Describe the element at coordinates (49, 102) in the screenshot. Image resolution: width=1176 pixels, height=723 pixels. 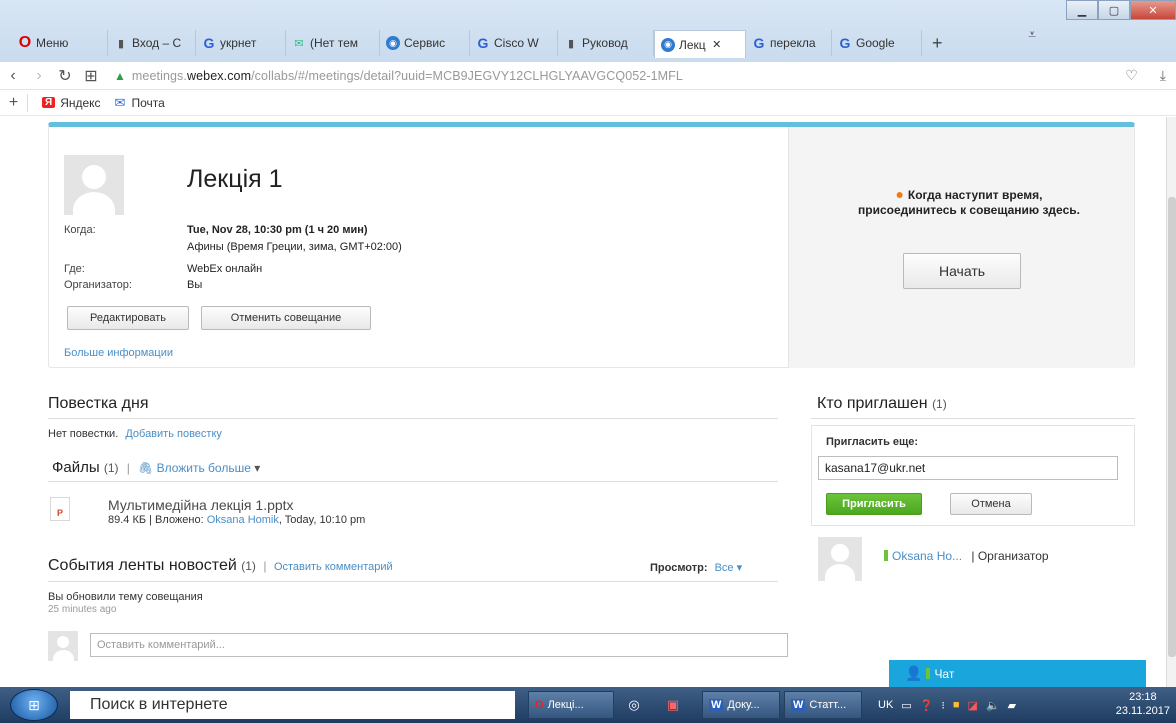
I see `yandex-icon: Я` at that location.